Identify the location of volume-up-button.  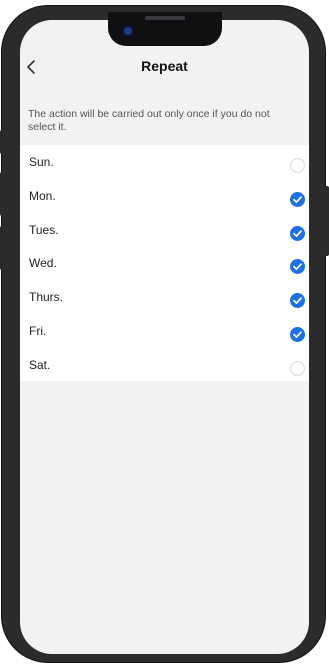
(2, 194).